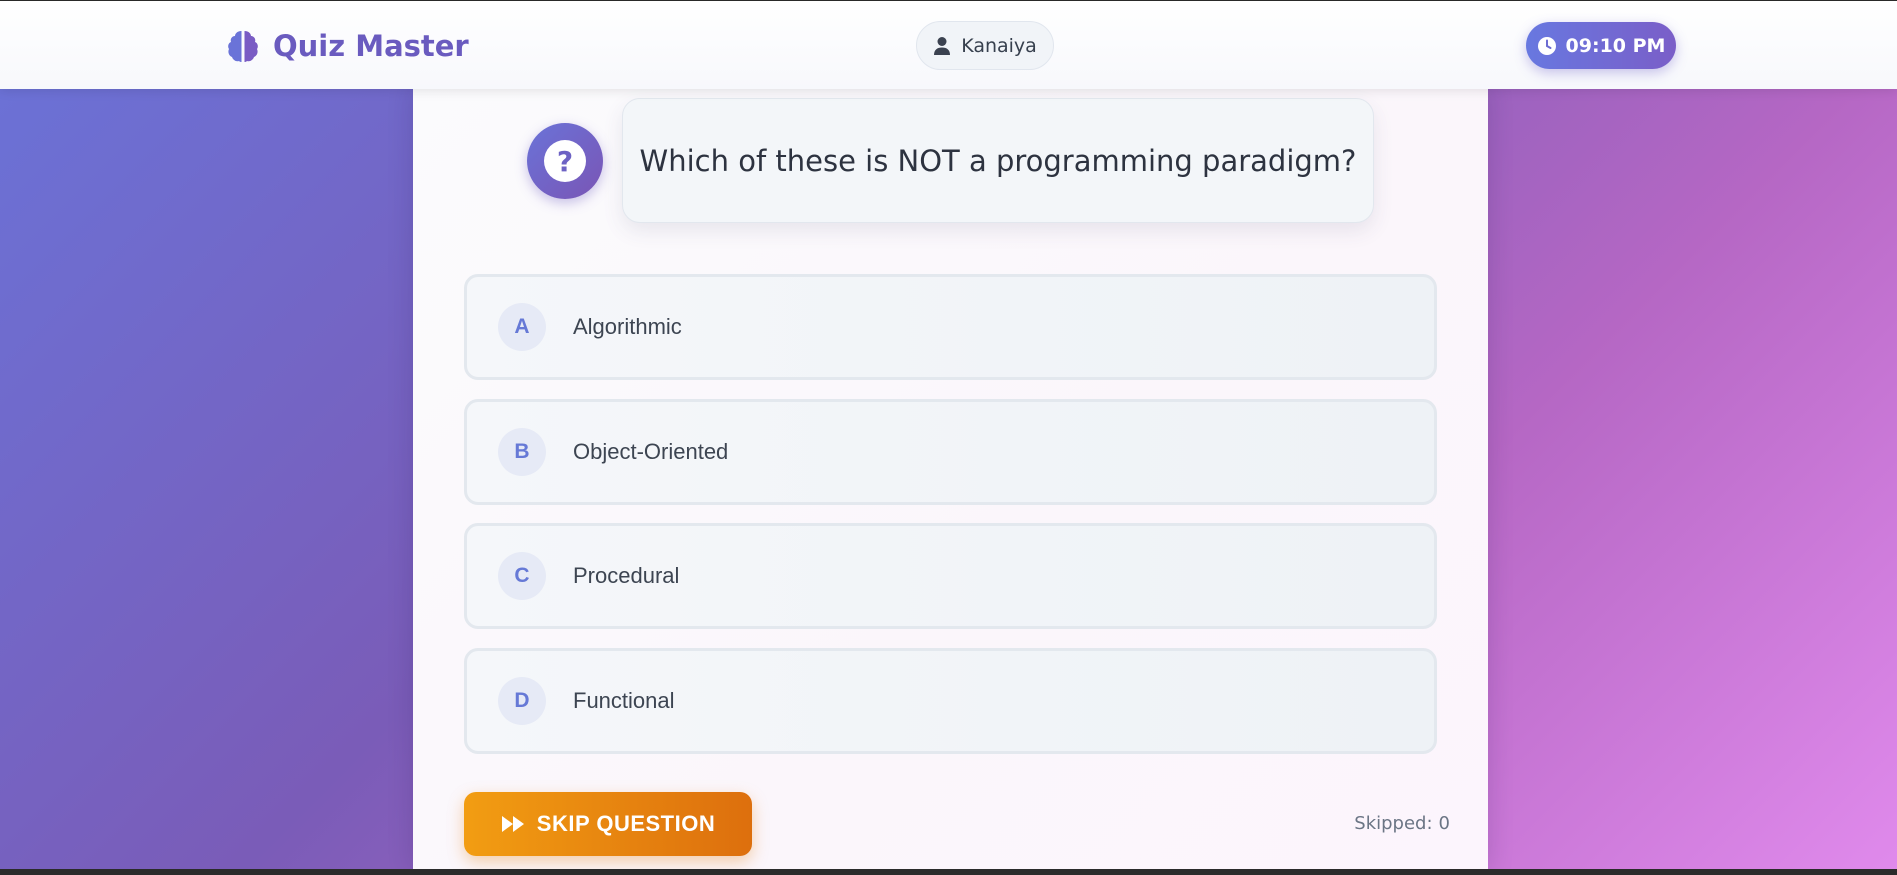 Image resolution: width=1897 pixels, height=875 pixels. I want to click on skip-question-label: SKIP QUESTION, so click(626, 823).